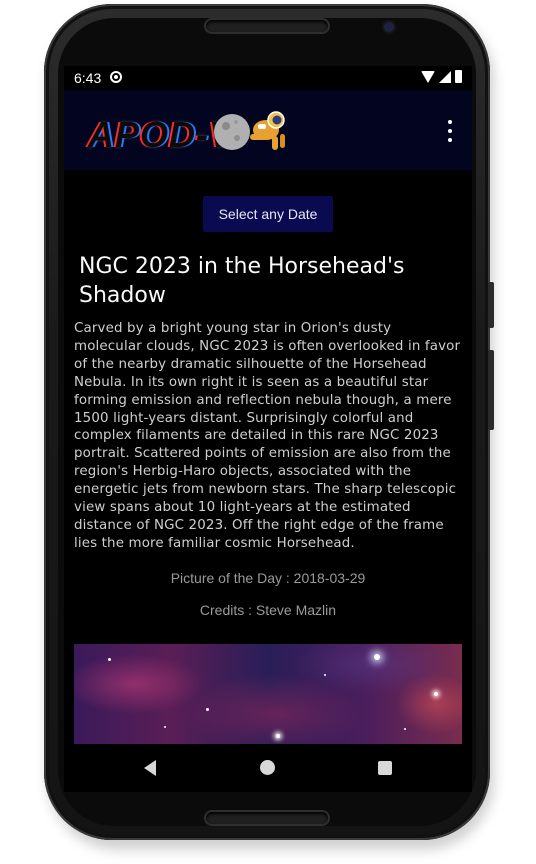 The image size is (536, 864). I want to click on system-nav-bar, so click(268, 768).